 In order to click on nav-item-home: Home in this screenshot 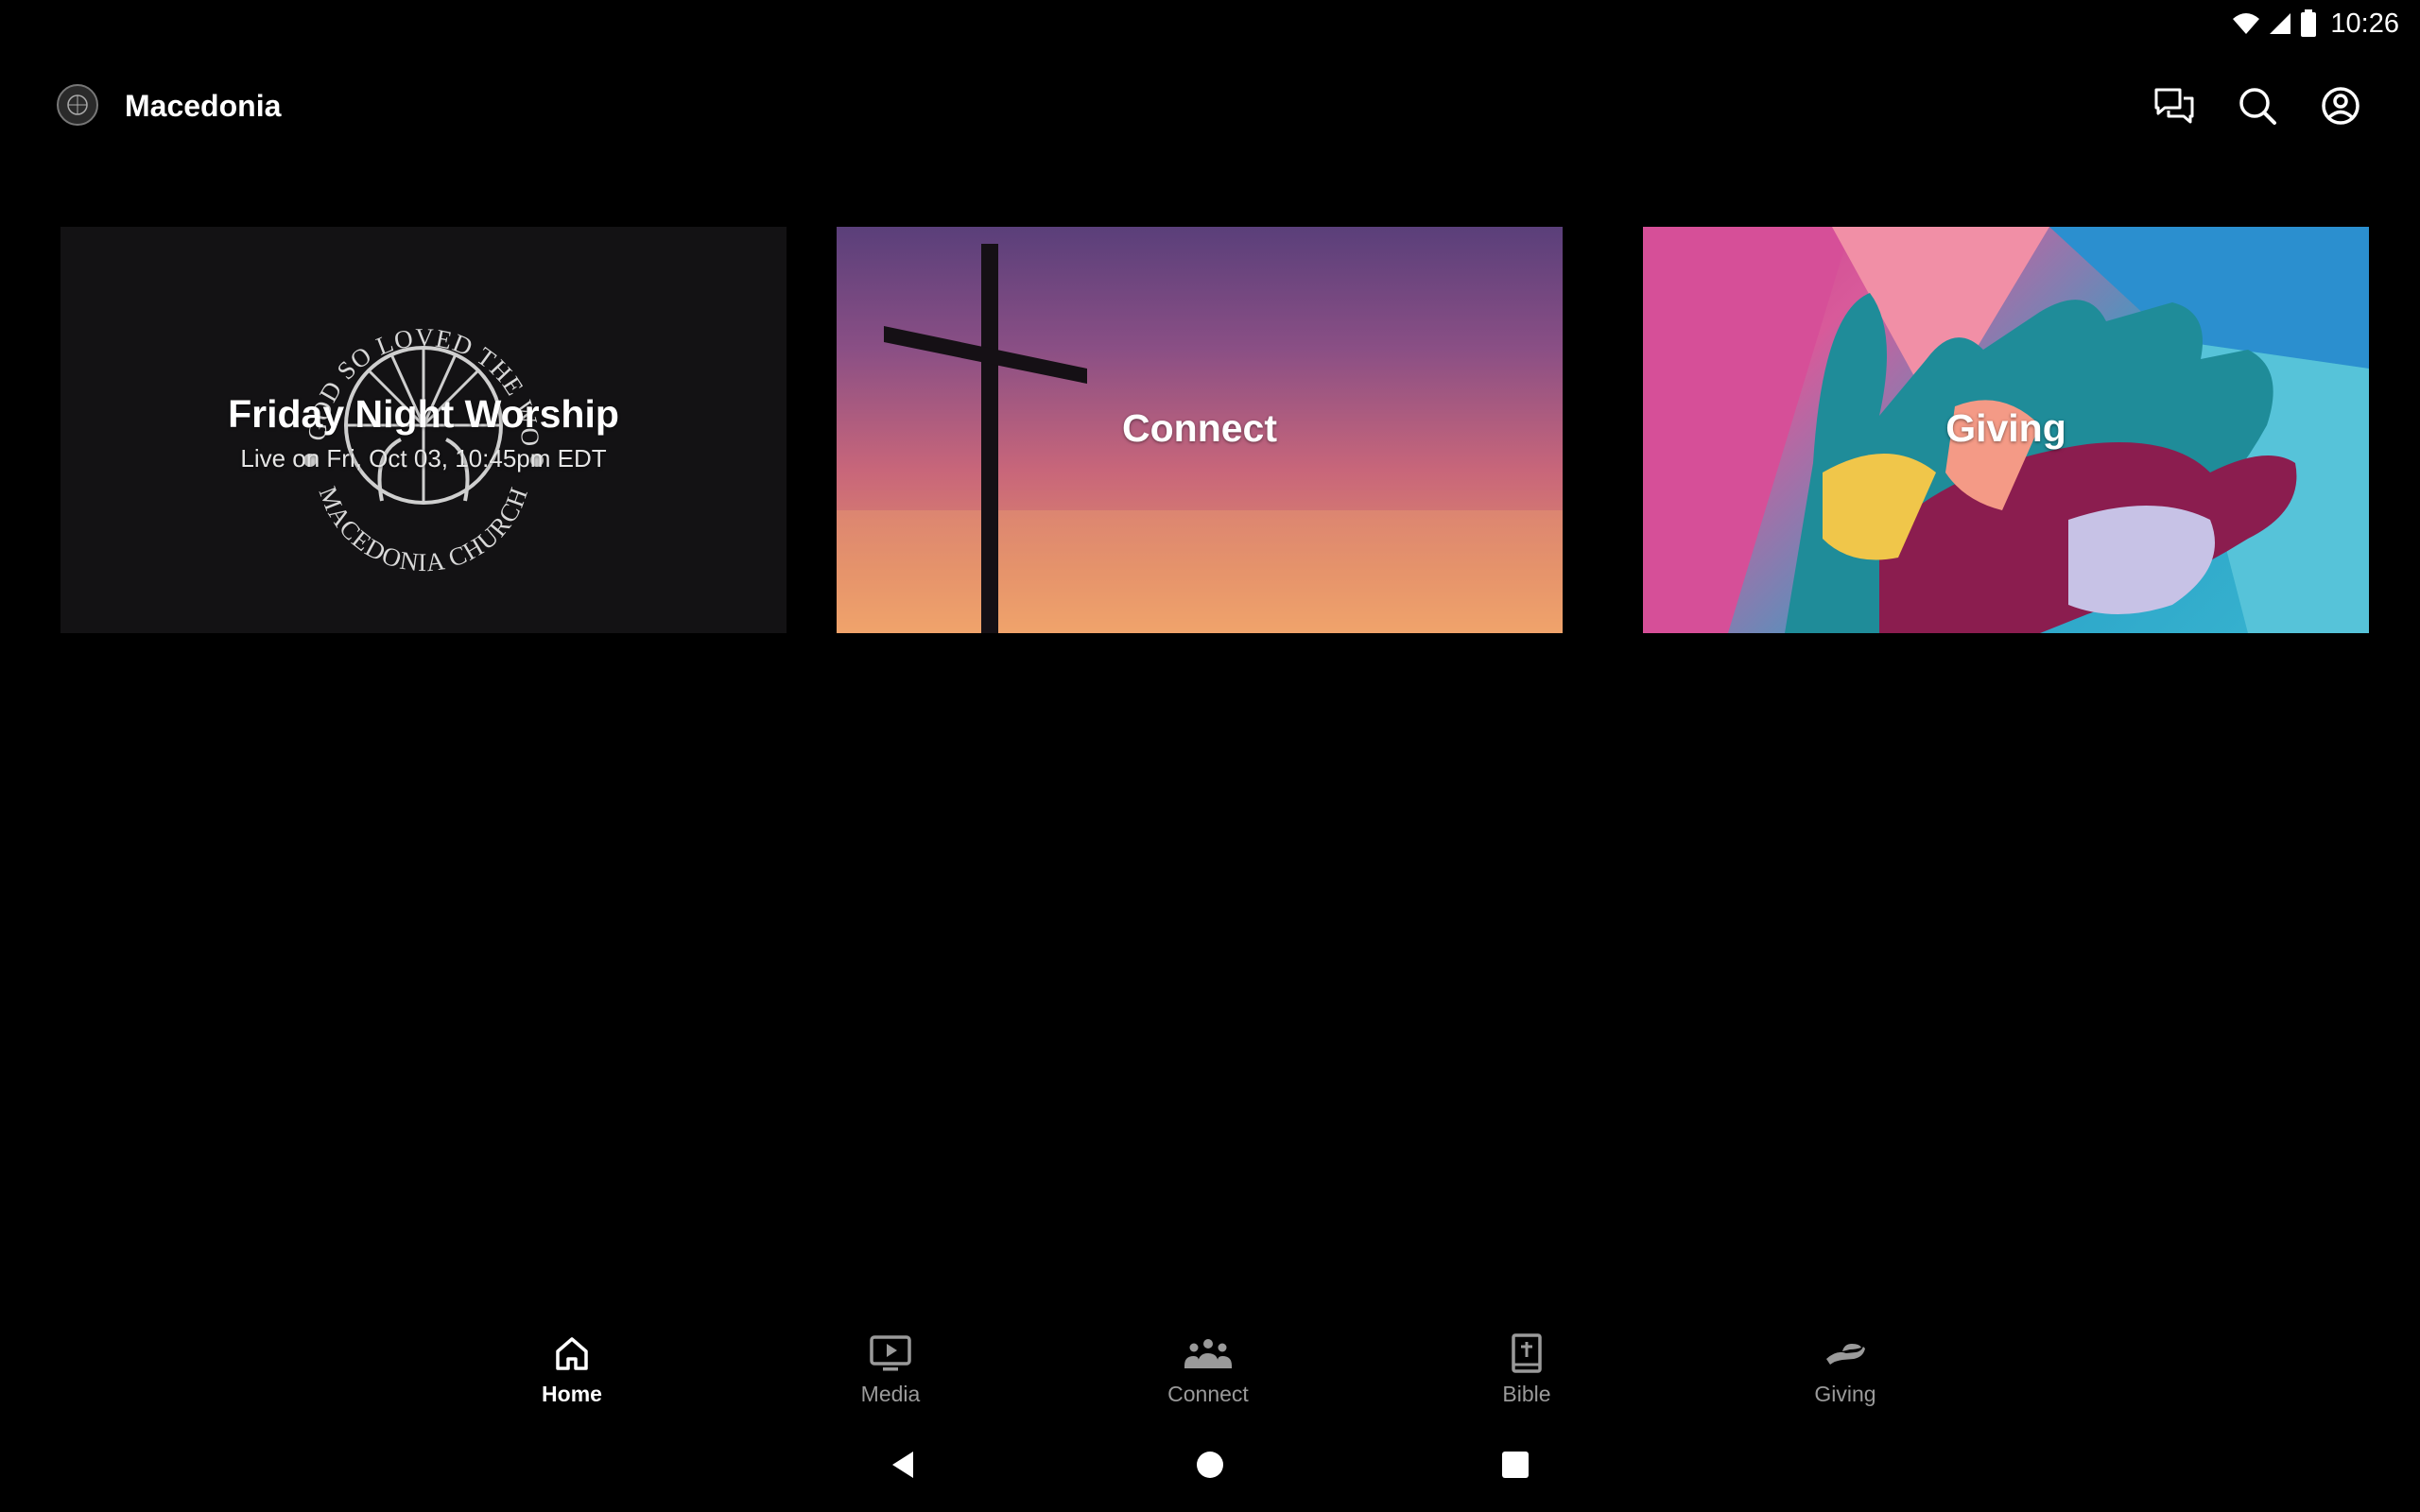, I will do `click(571, 1369)`.